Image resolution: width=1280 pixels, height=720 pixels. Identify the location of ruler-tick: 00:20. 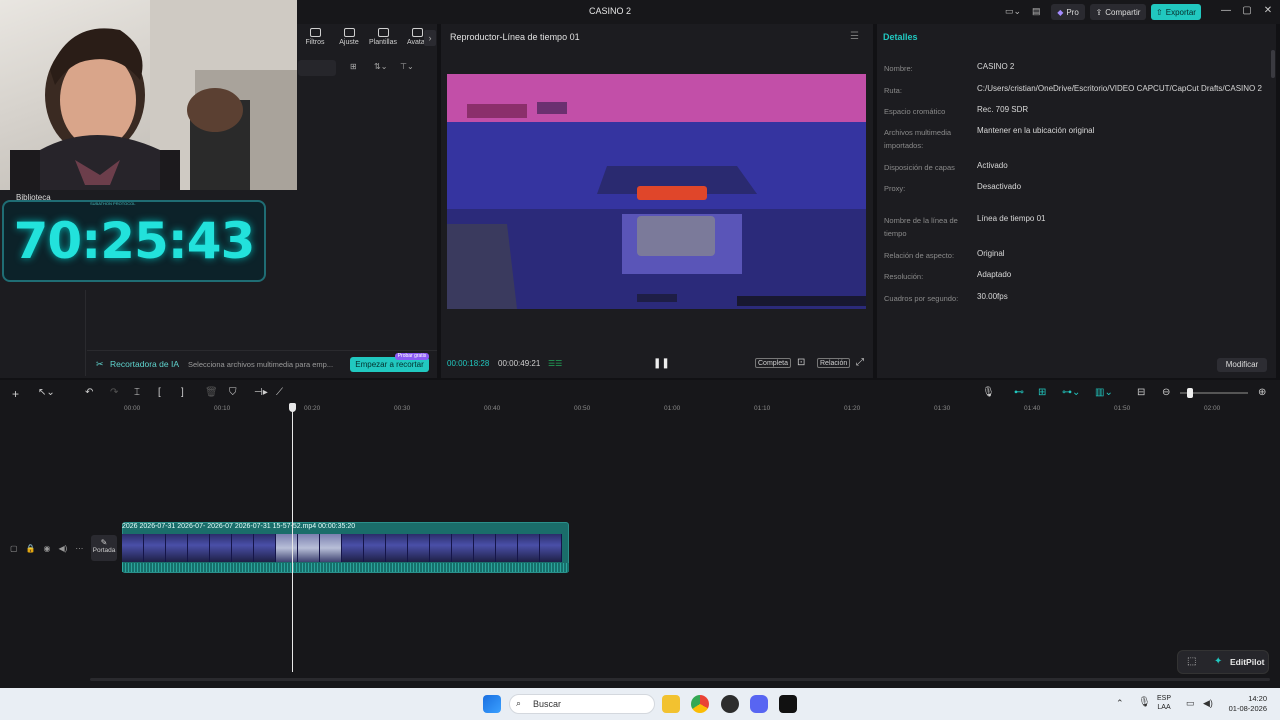
(312, 408).